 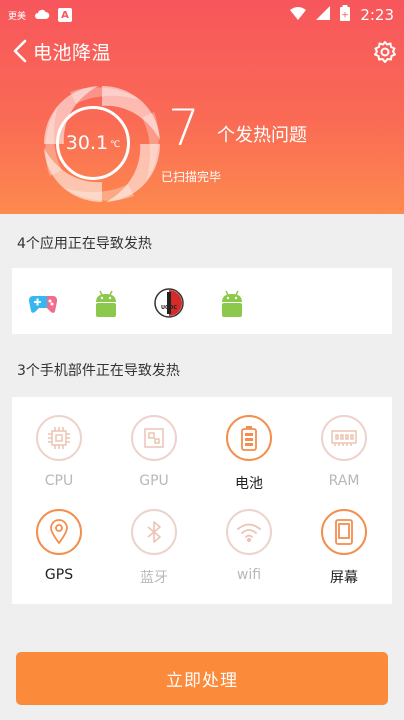 I want to click on component-screen: 屏幕, so click(x=344, y=548).